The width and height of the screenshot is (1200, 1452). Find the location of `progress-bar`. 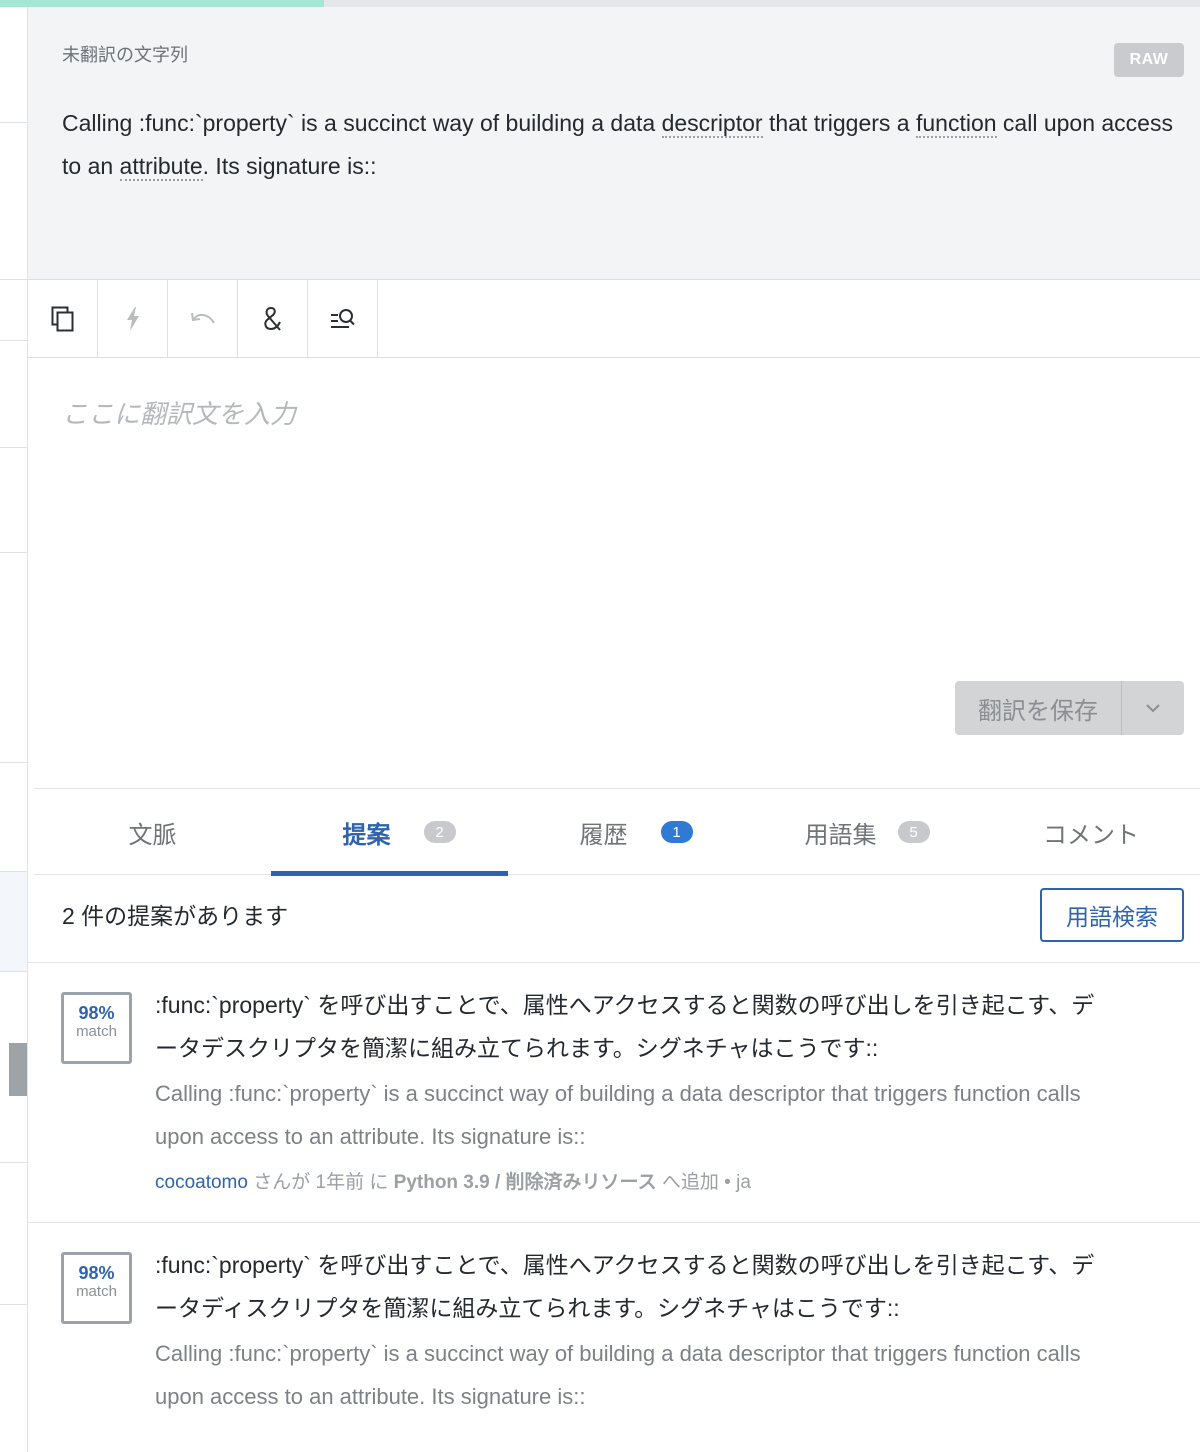

progress-bar is located at coordinates (600, 3).